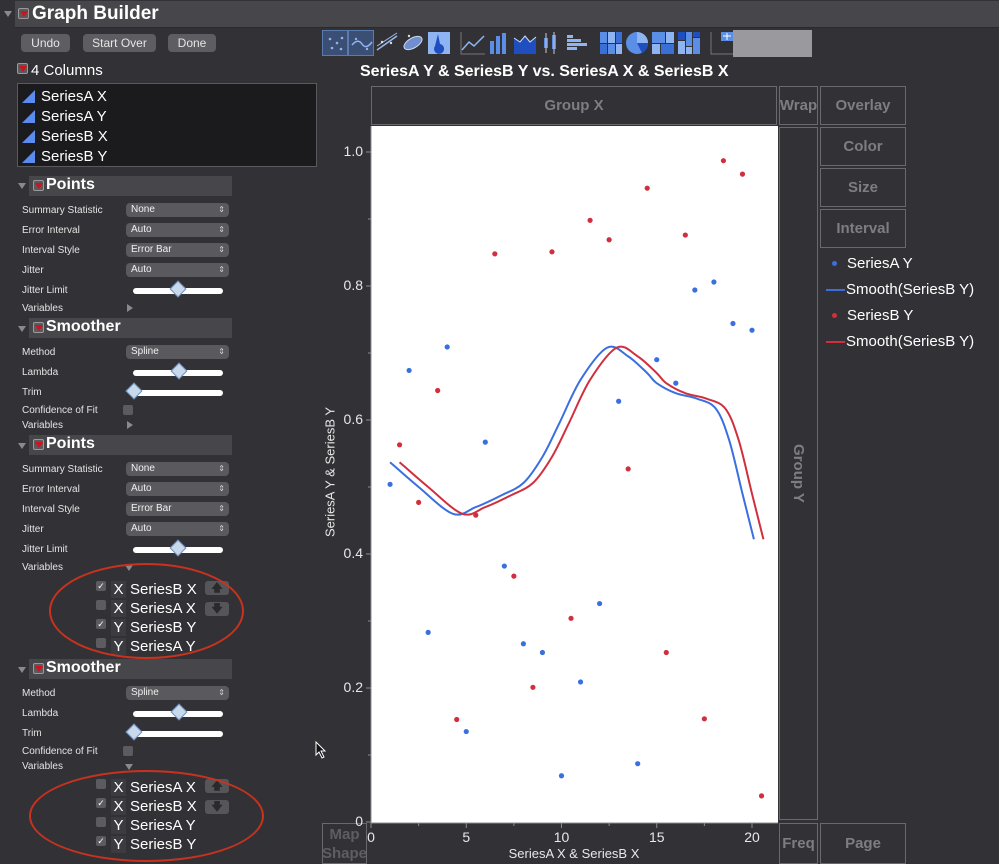 The image size is (999, 864). What do you see at coordinates (45, 43) in the screenshot?
I see `undo-button: Undo` at bounding box center [45, 43].